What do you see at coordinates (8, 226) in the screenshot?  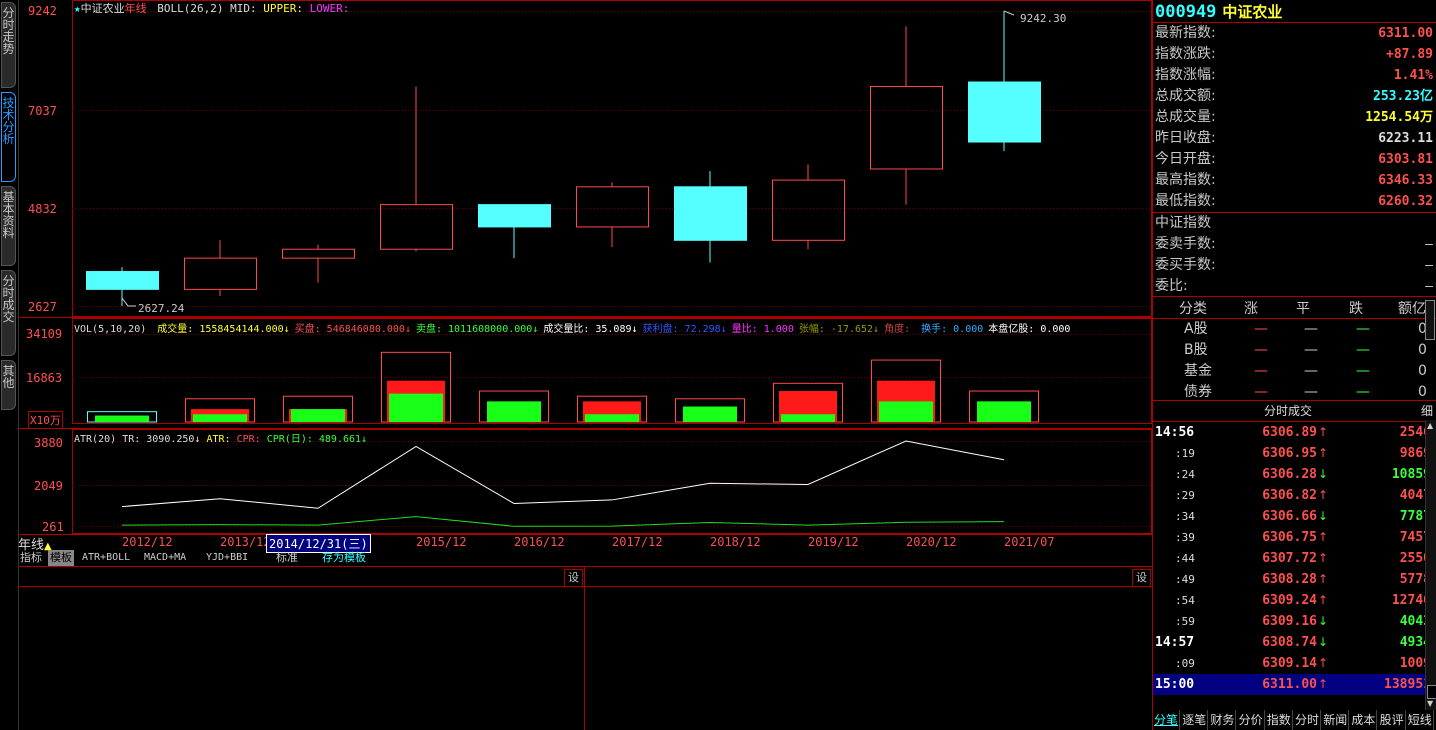 I see `tab-basic-info: 基本资料` at bounding box center [8, 226].